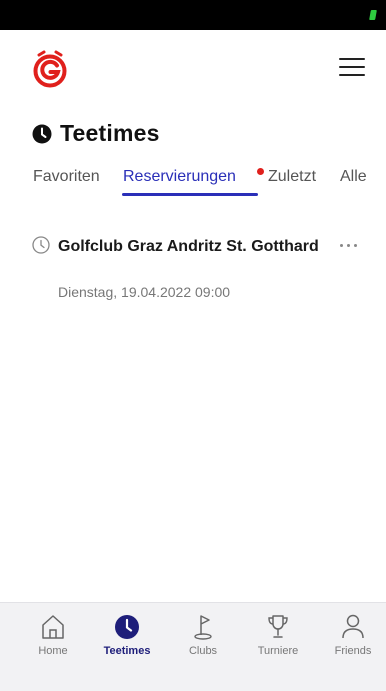 This screenshot has width=386, height=691. Describe the element at coordinates (193, 15) in the screenshot. I see `status-bar` at that location.